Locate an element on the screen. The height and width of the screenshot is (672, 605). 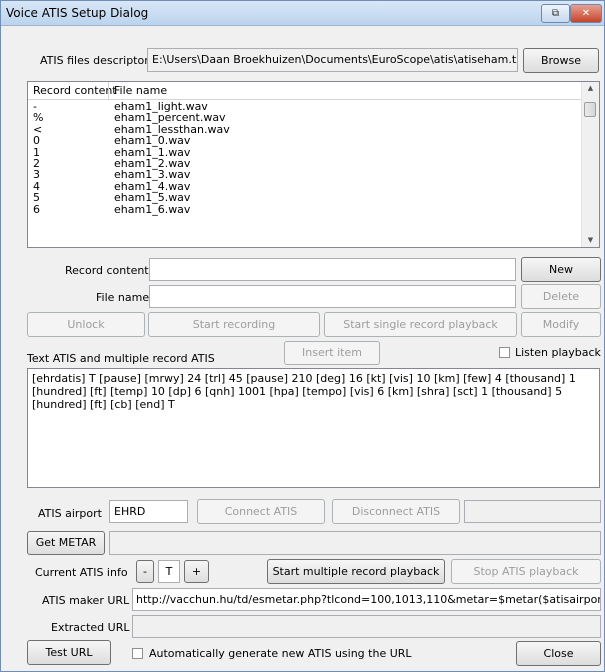
title-bar: Voice ATIS Setup Dialog ⧉ ✕ is located at coordinates (302, 13).